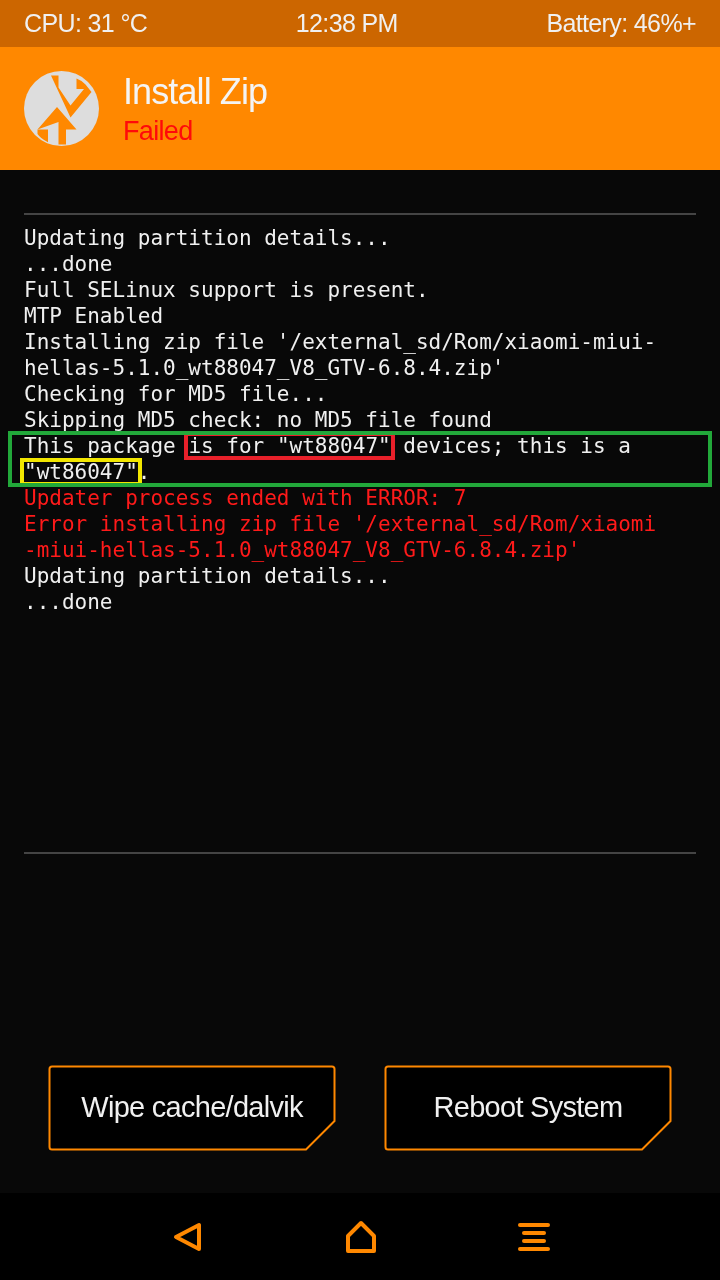 This screenshot has height=1280, width=720. Describe the element at coordinates (346, 23) in the screenshot. I see `clock: 12:38 PM` at that location.